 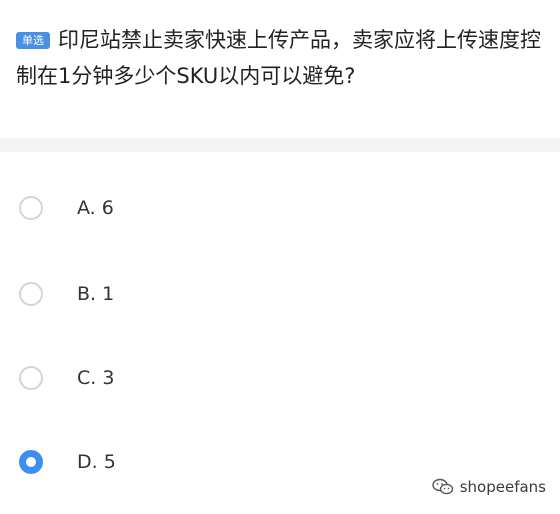 What do you see at coordinates (280, 294) in the screenshot?
I see `option-b: B. 1` at bounding box center [280, 294].